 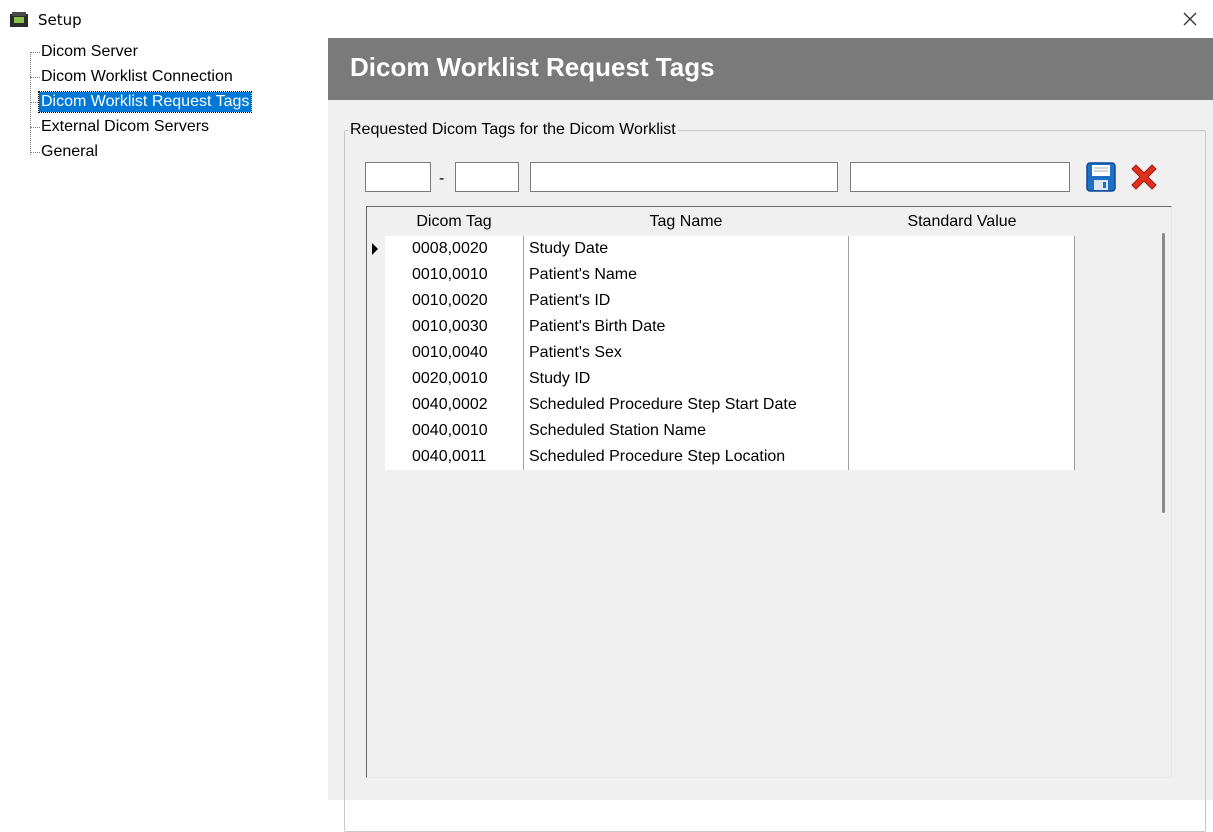 I want to click on table-row: 0020,0010 Study ID, so click(x=768, y=379).